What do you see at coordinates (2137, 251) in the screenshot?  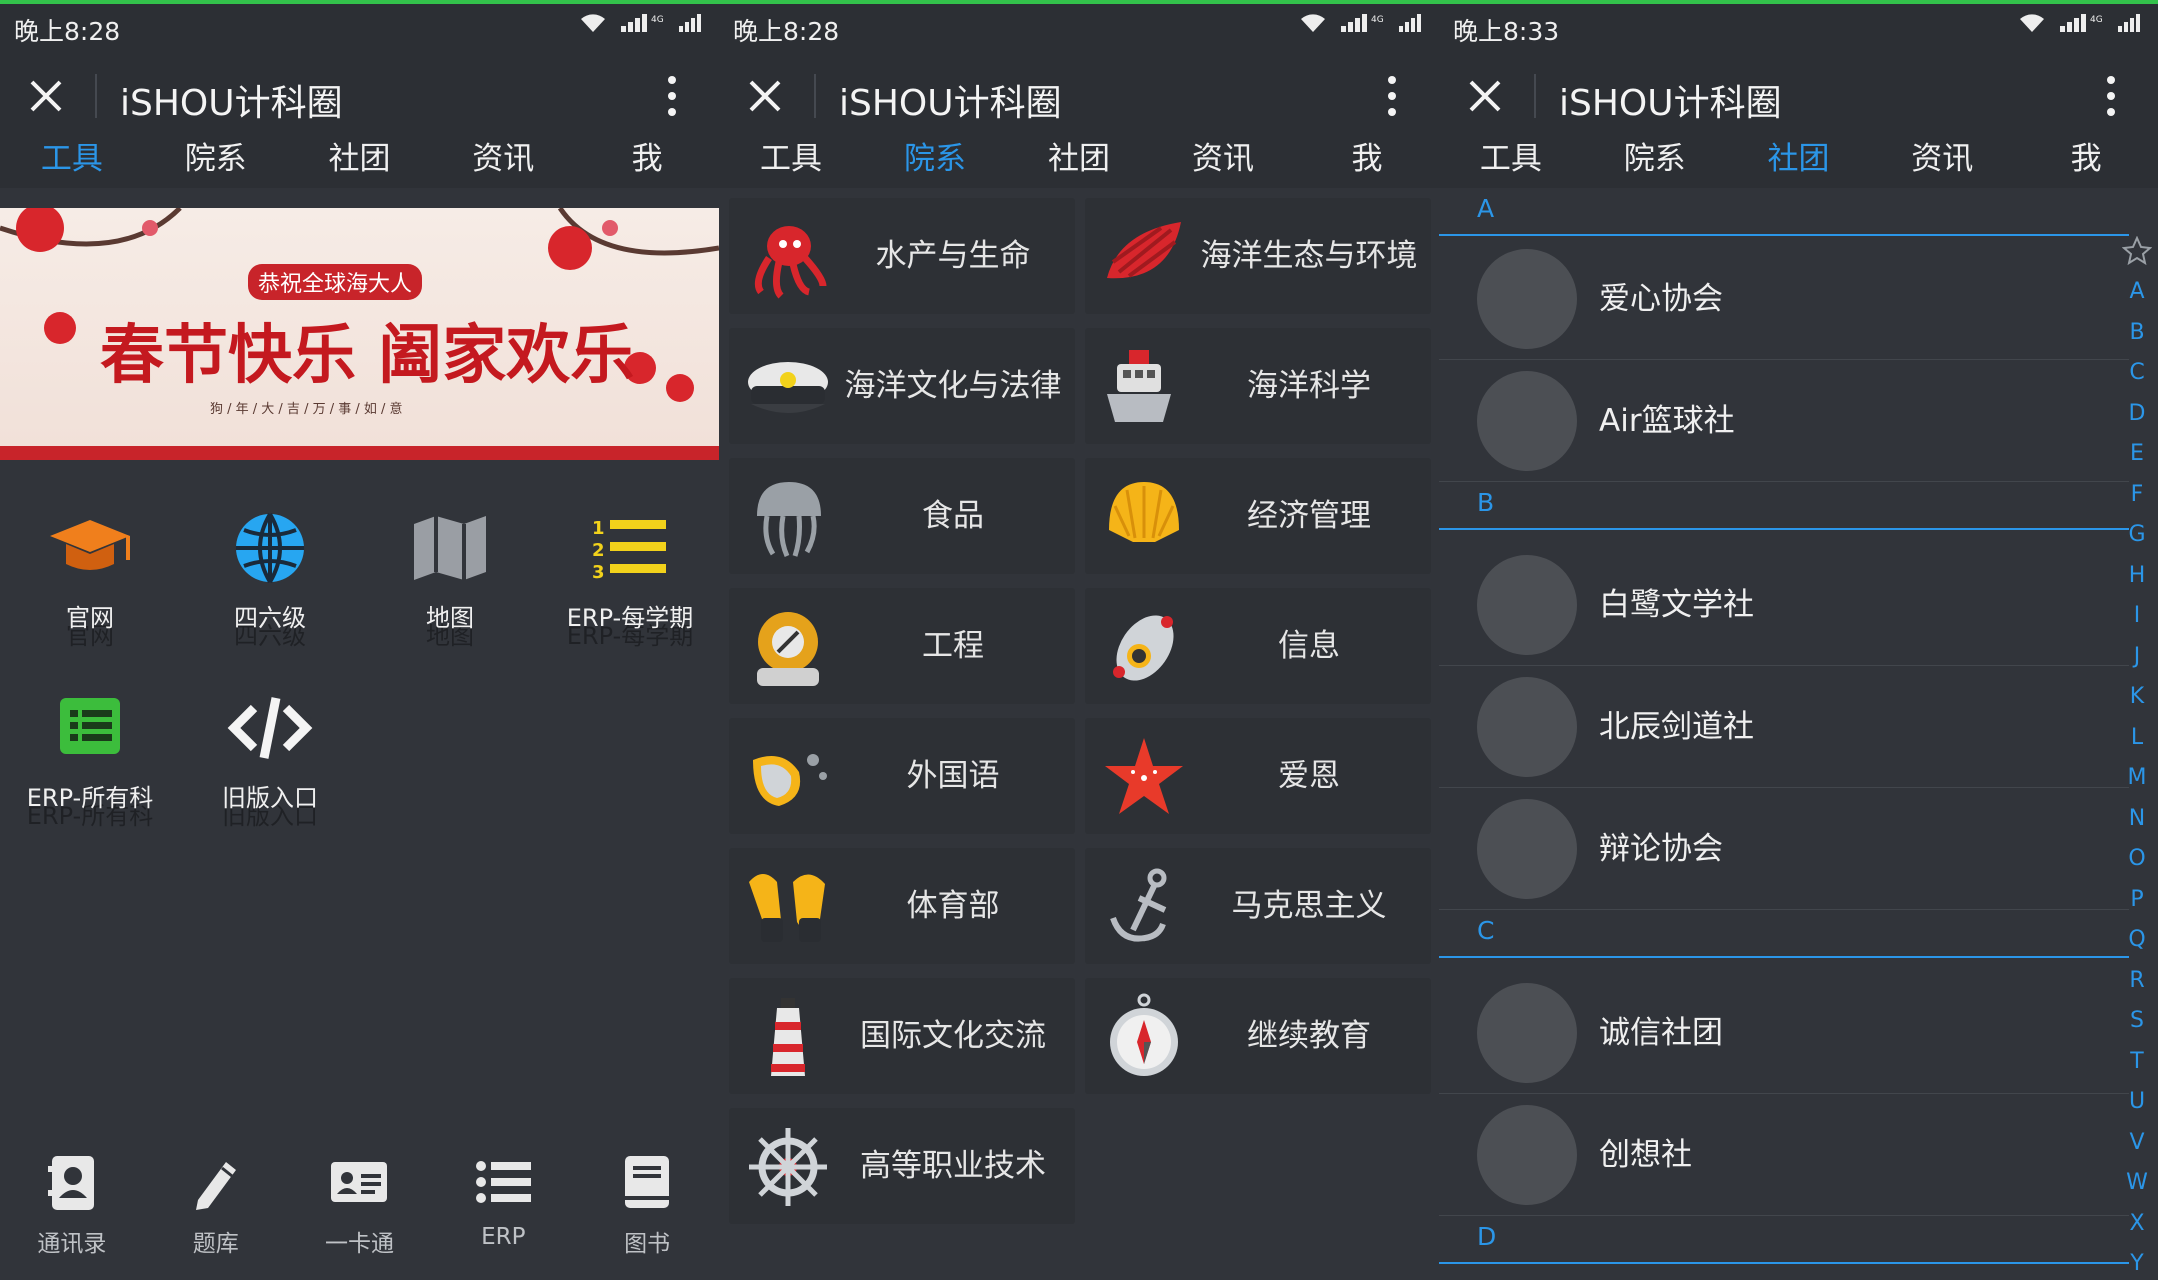 I see `star-icon` at bounding box center [2137, 251].